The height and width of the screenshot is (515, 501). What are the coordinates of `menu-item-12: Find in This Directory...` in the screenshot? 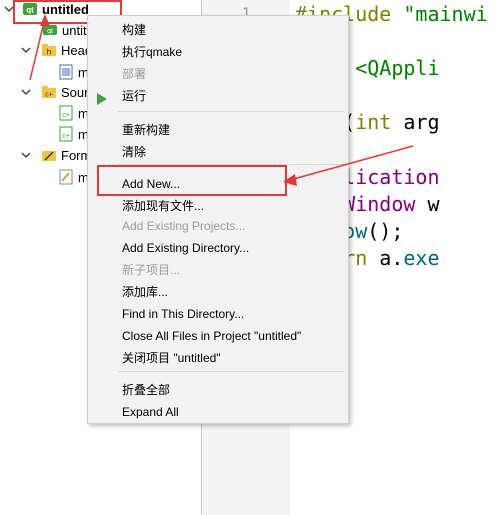 It's located at (183, 314).